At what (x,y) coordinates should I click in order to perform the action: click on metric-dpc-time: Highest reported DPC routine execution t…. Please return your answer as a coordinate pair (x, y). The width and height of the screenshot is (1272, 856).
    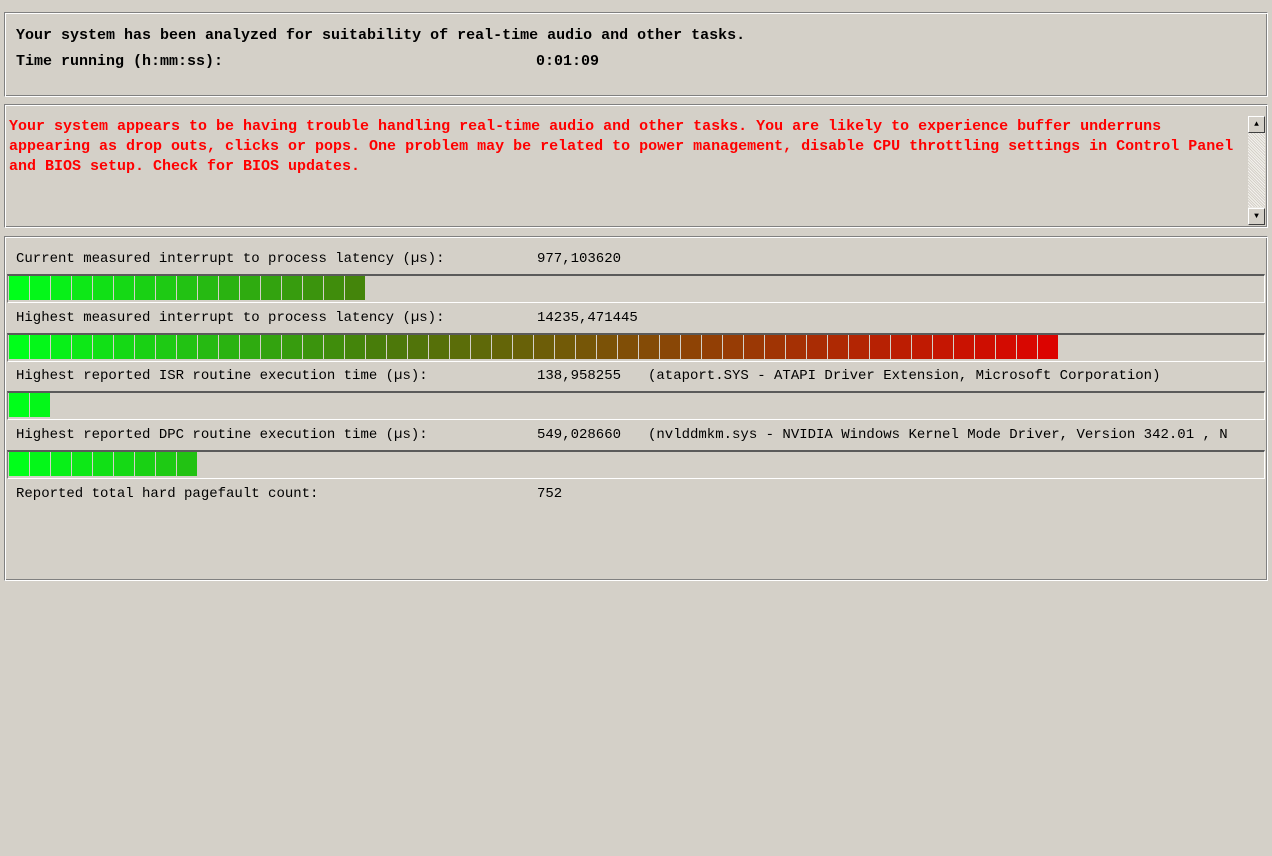
    Looking at the image, I should click on (641, 437).